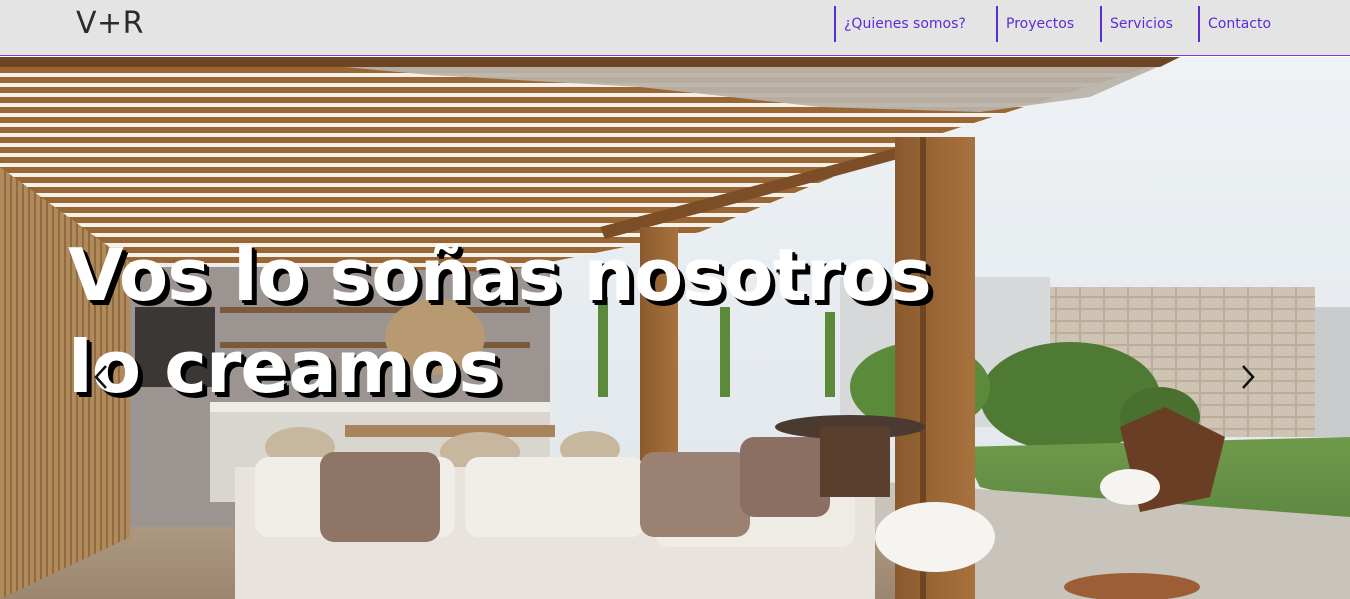 Image resolution: width=1350 pixels, height=599 pixels. What do you see at coordinates (110, 24) in the screenshot?
I see `brand-logo: V+R` at bounding box center [110, 24].